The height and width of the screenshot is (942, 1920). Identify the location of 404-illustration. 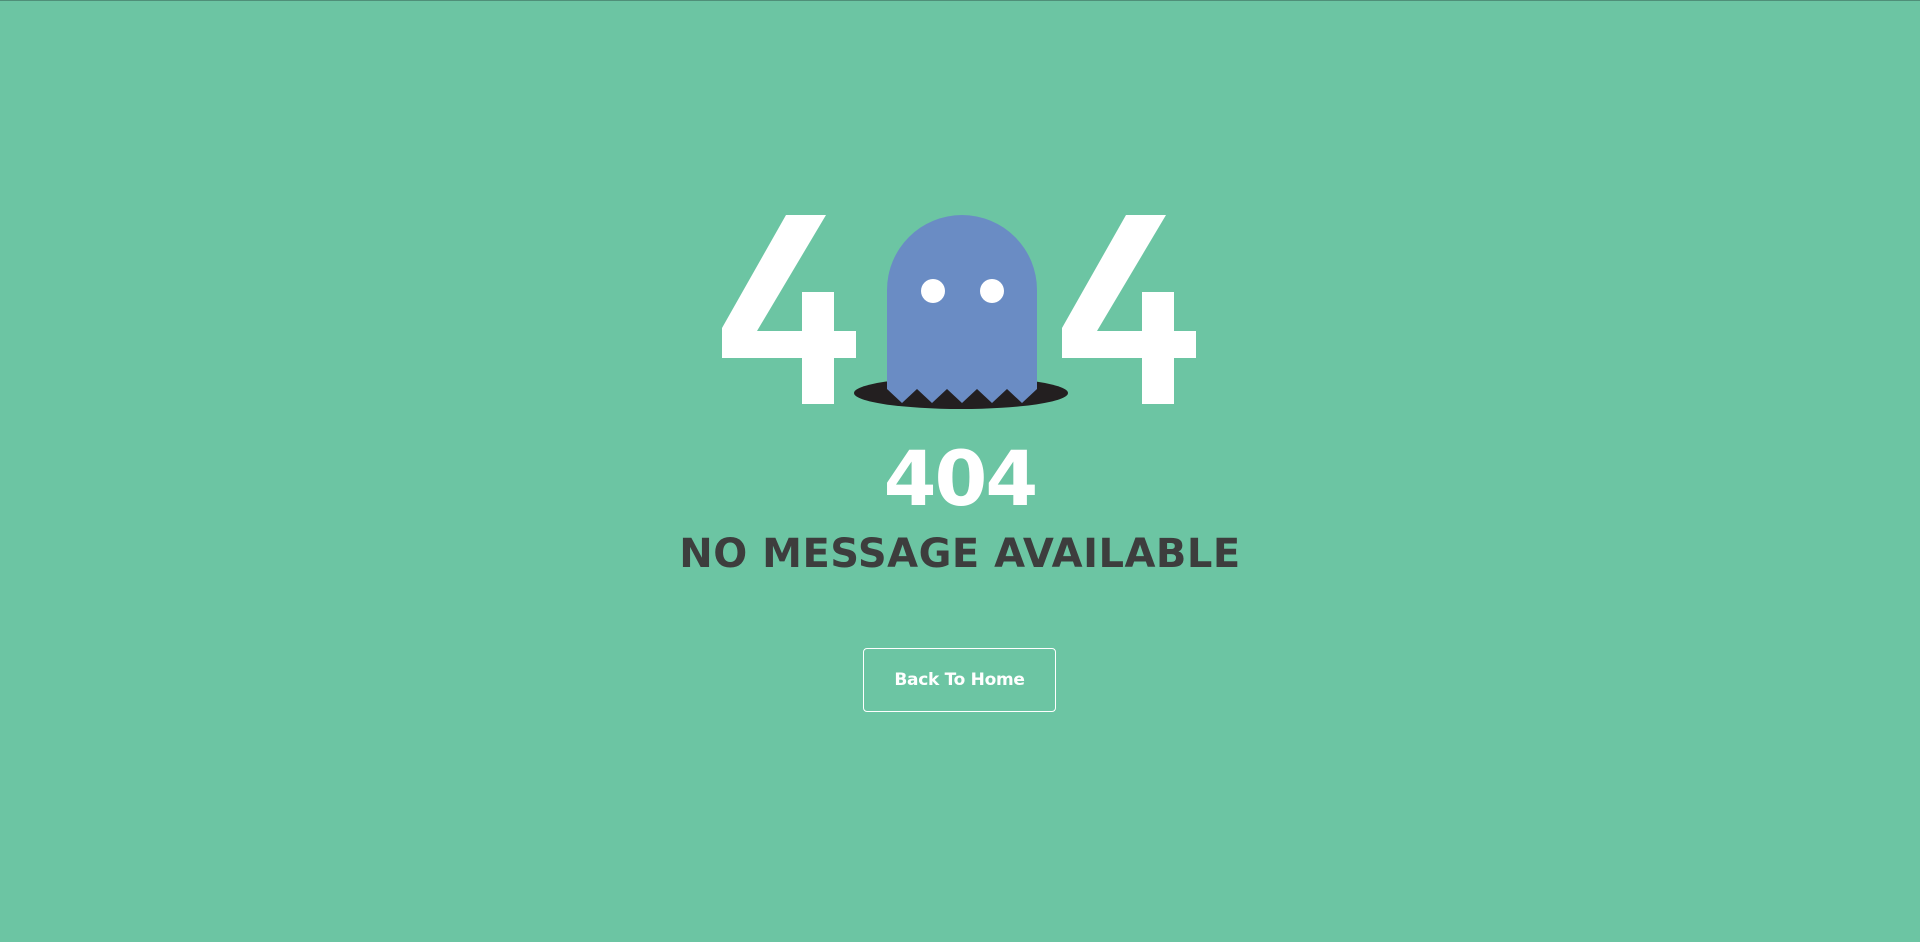
(960, 313).